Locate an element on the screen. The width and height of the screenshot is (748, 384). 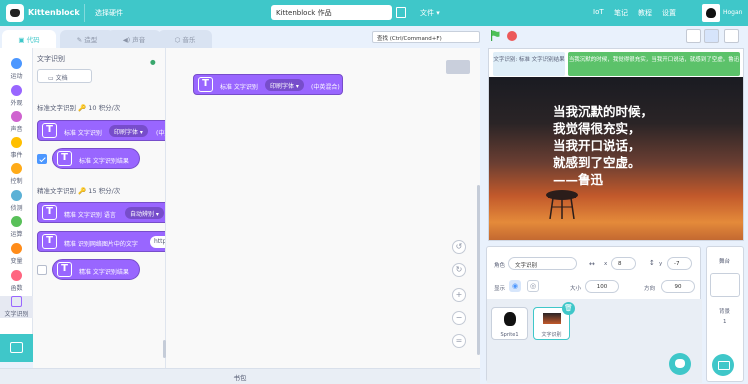
sprite-name: 文字识别 is located at coordinates (551, 335).